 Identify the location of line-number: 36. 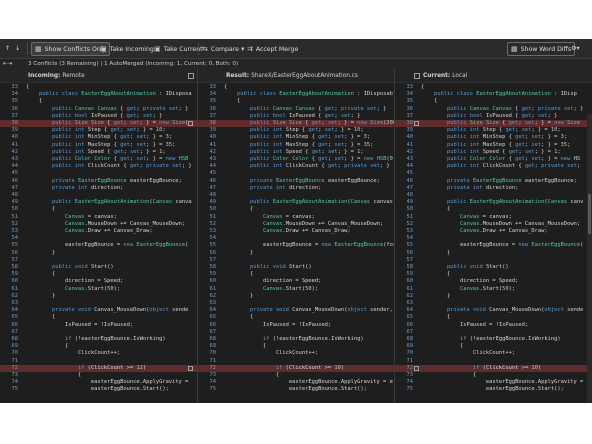
(15, 108).